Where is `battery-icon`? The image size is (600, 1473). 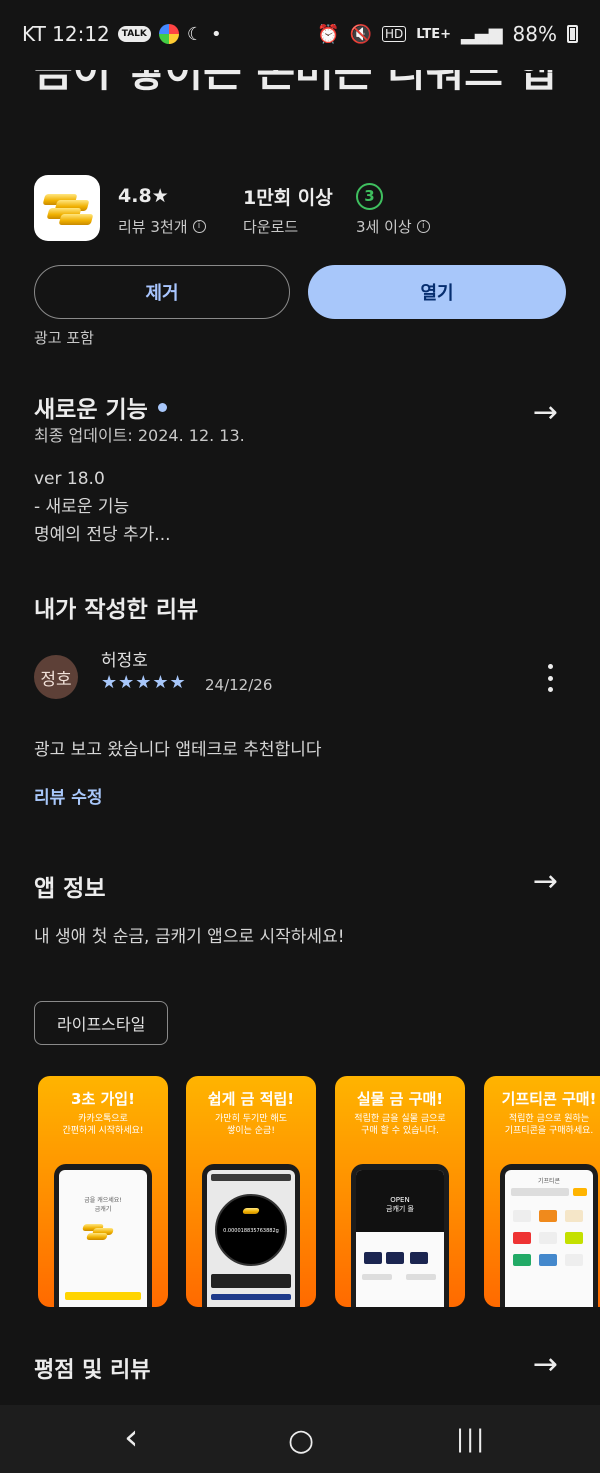 battery-icon is located at coordinates (572, 34).